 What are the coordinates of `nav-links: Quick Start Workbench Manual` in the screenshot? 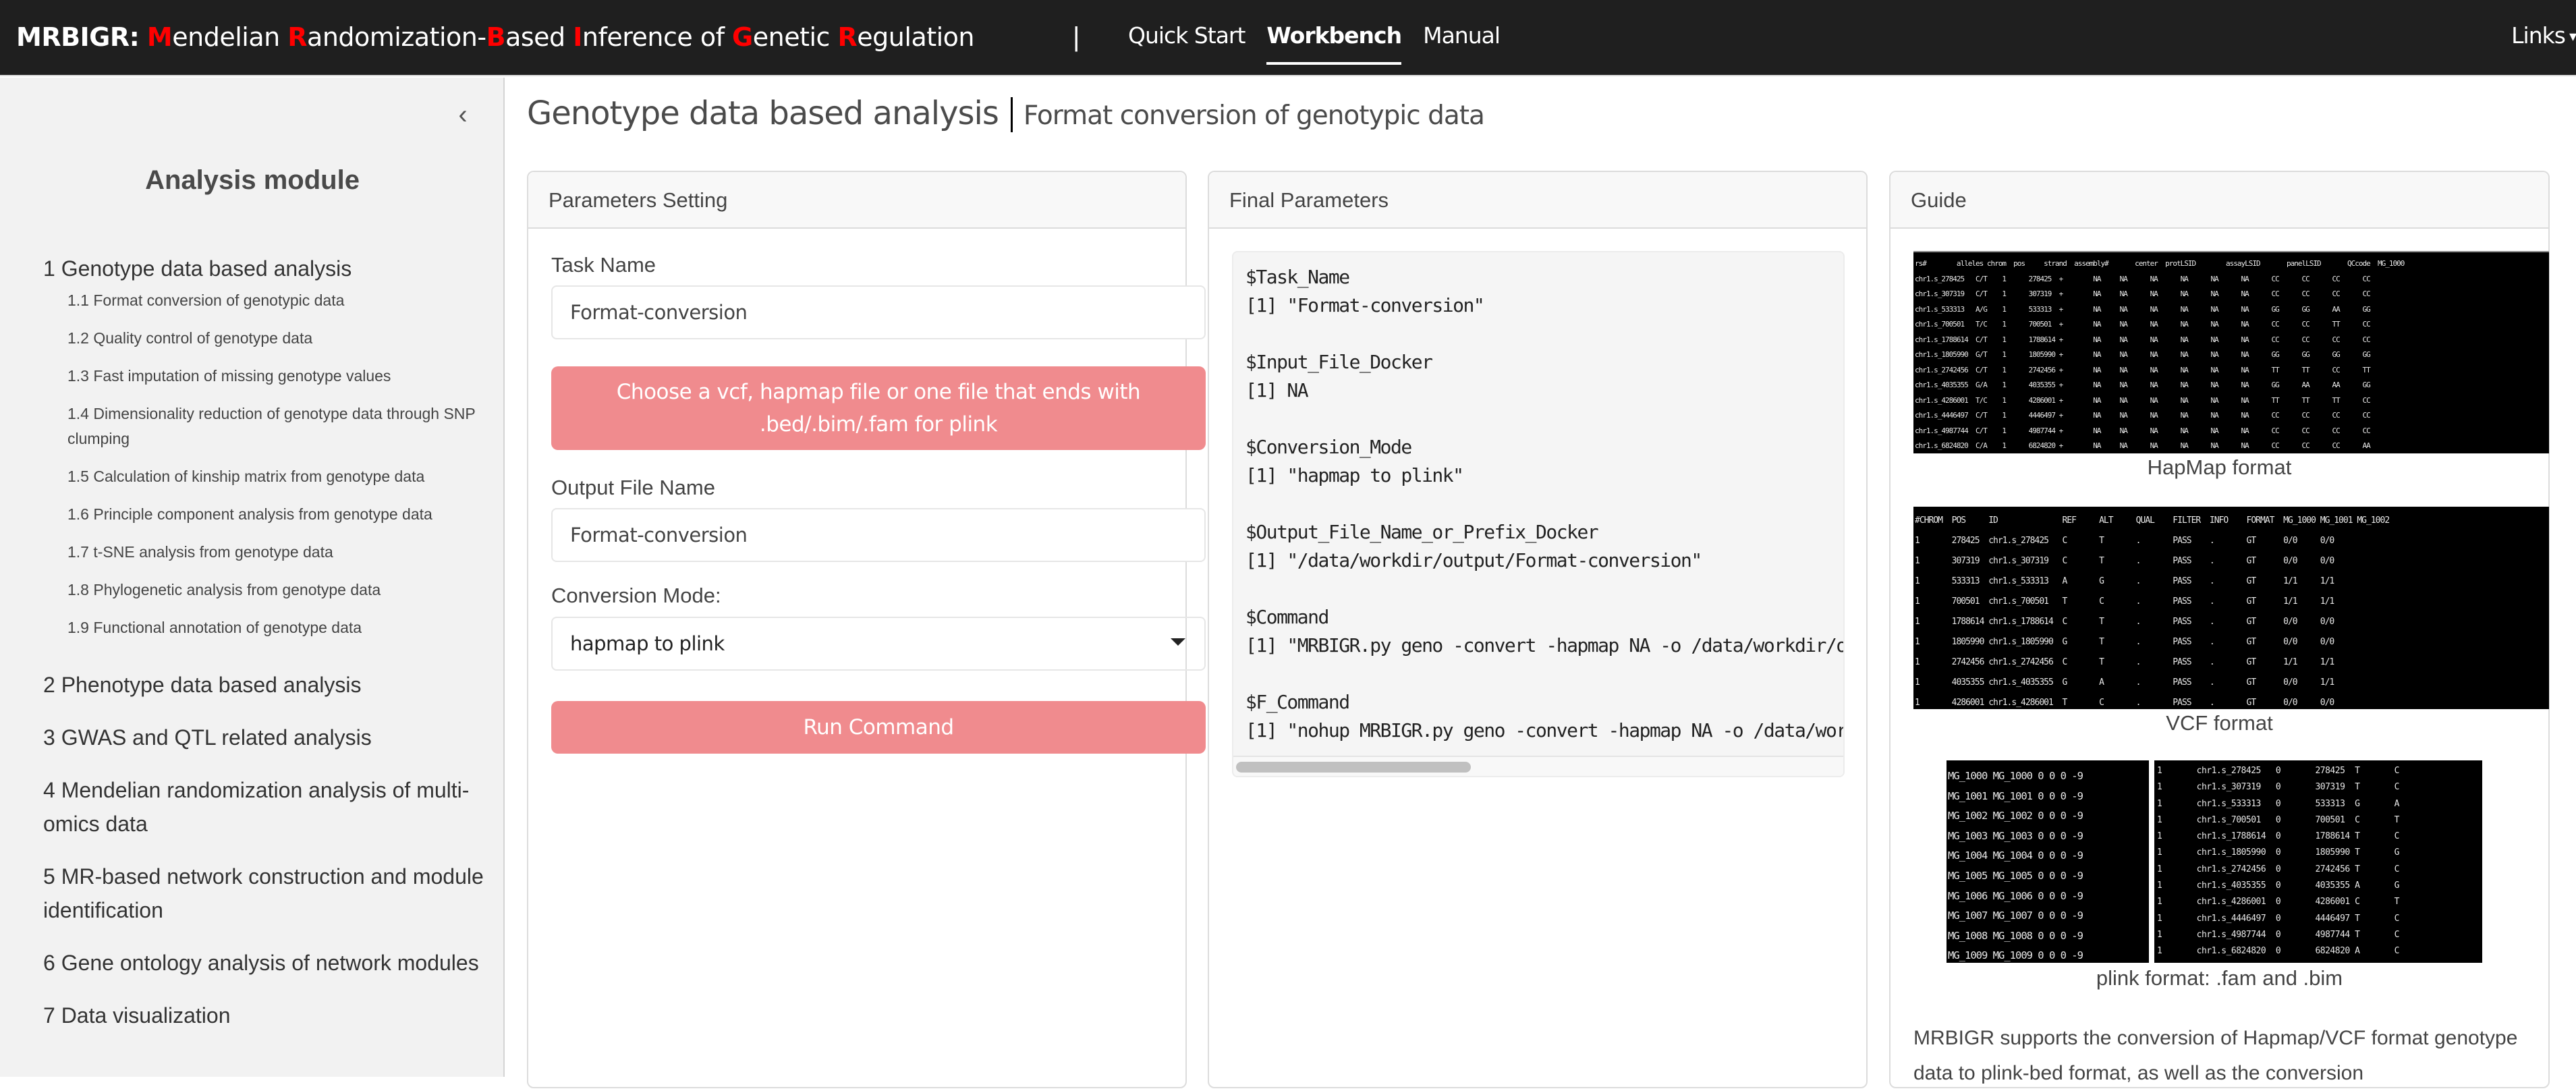 It's located at (1324, 42).